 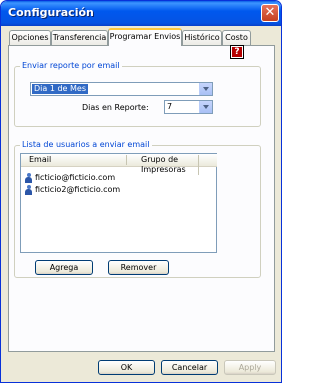 I want to click on report-group-title: Enviar reporte por email, so click(x=71, y=65).